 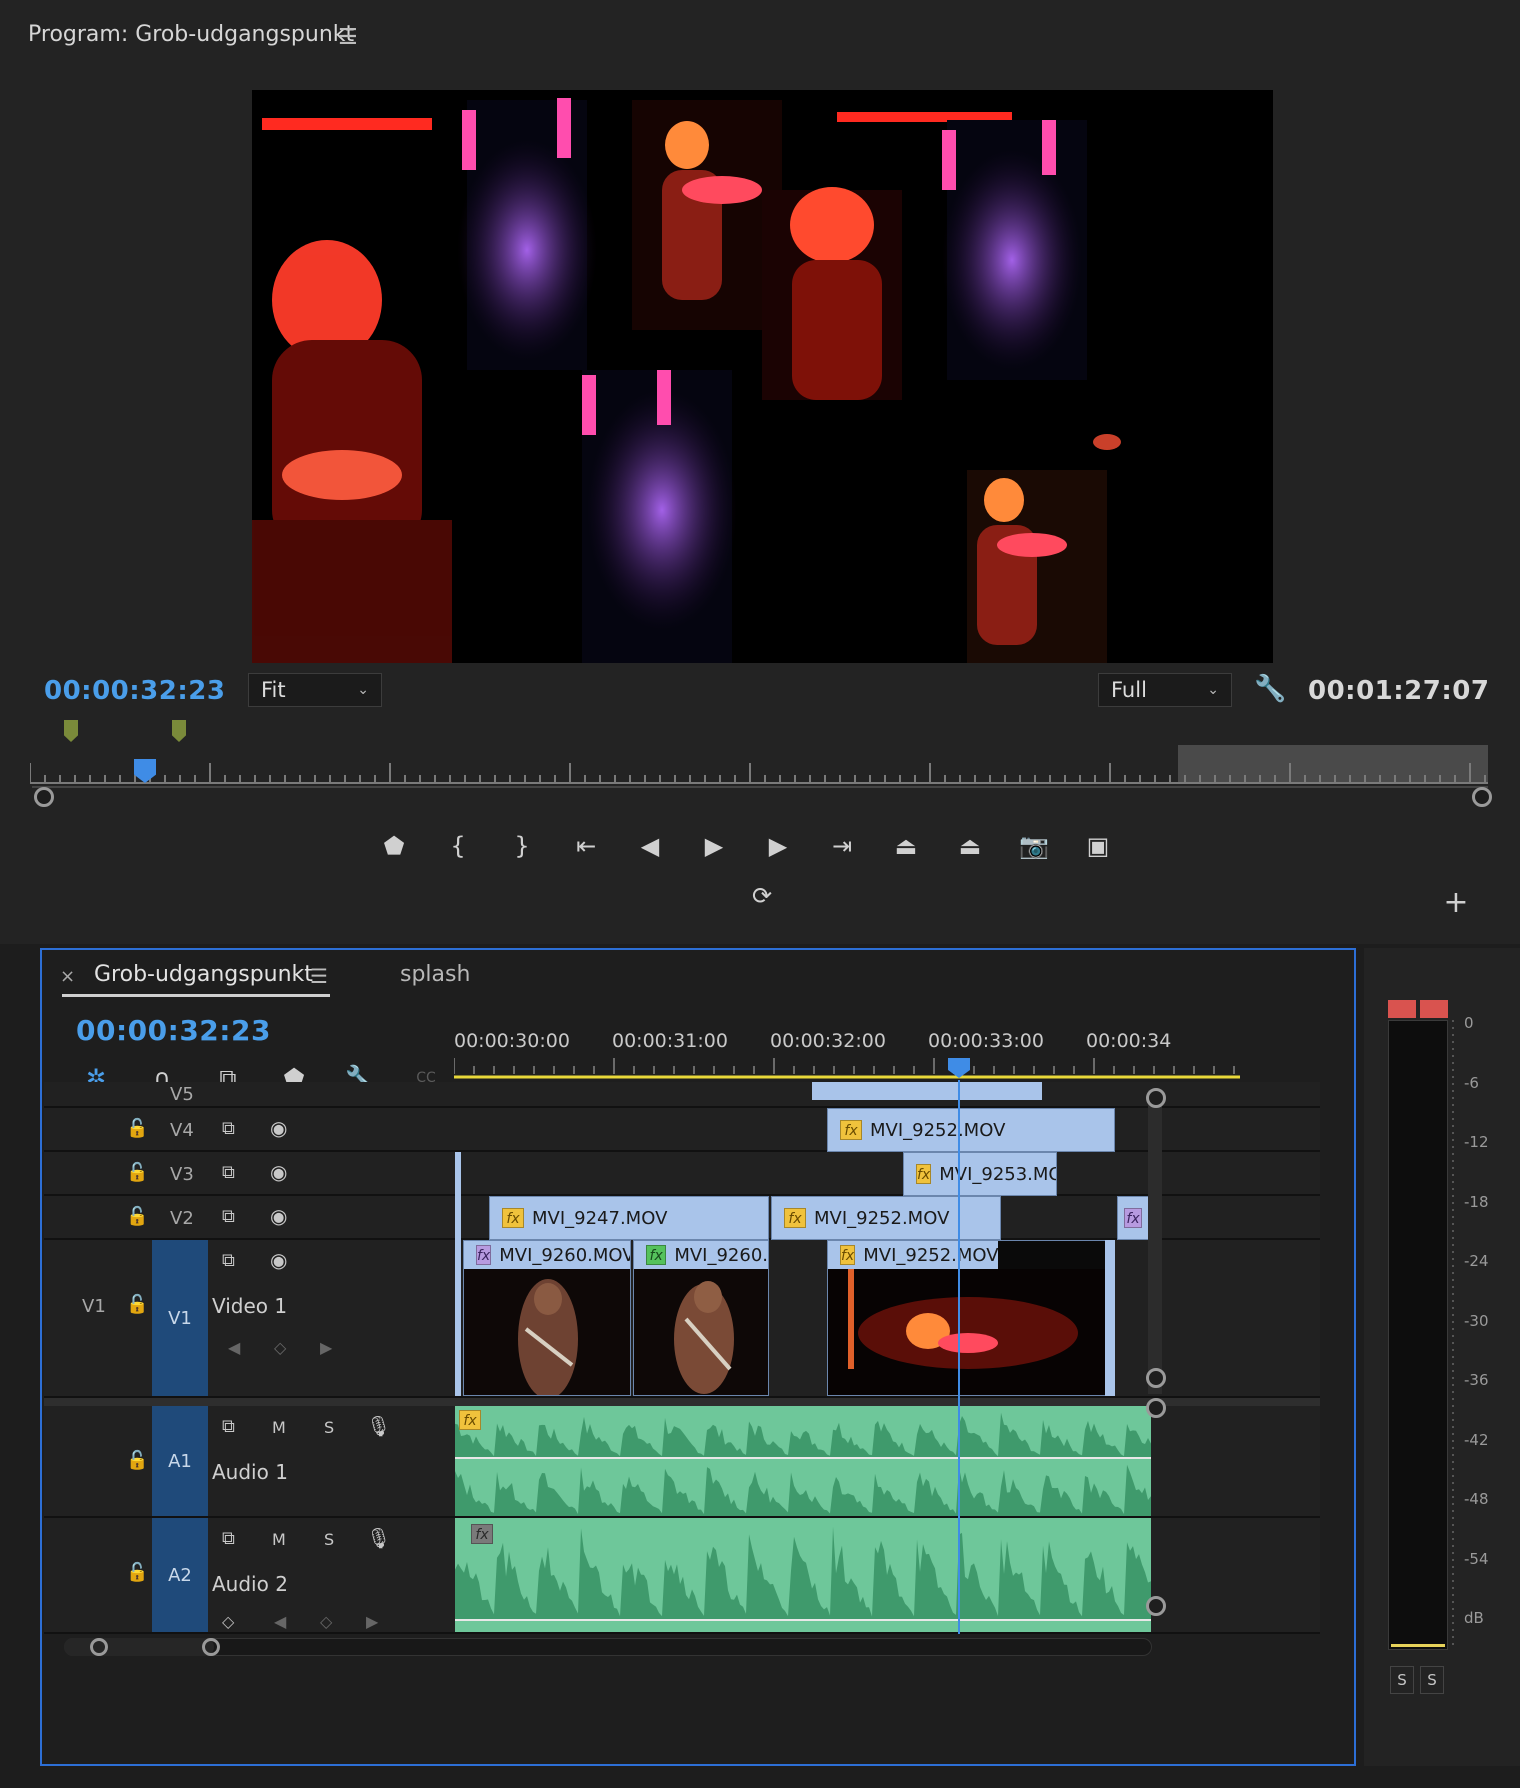 I want to click on mark-out-icon: }, so click(x=522, y=846).